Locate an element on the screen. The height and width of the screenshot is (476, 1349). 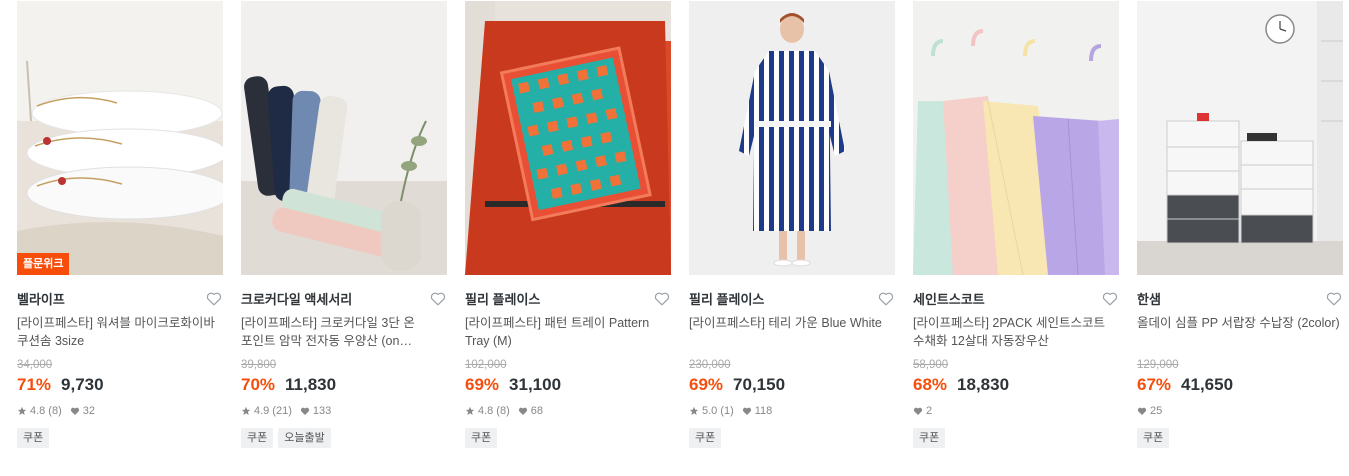
product-title: [라이프페스타] 테리 가운 Blue White is located at coordinates (792, 332).